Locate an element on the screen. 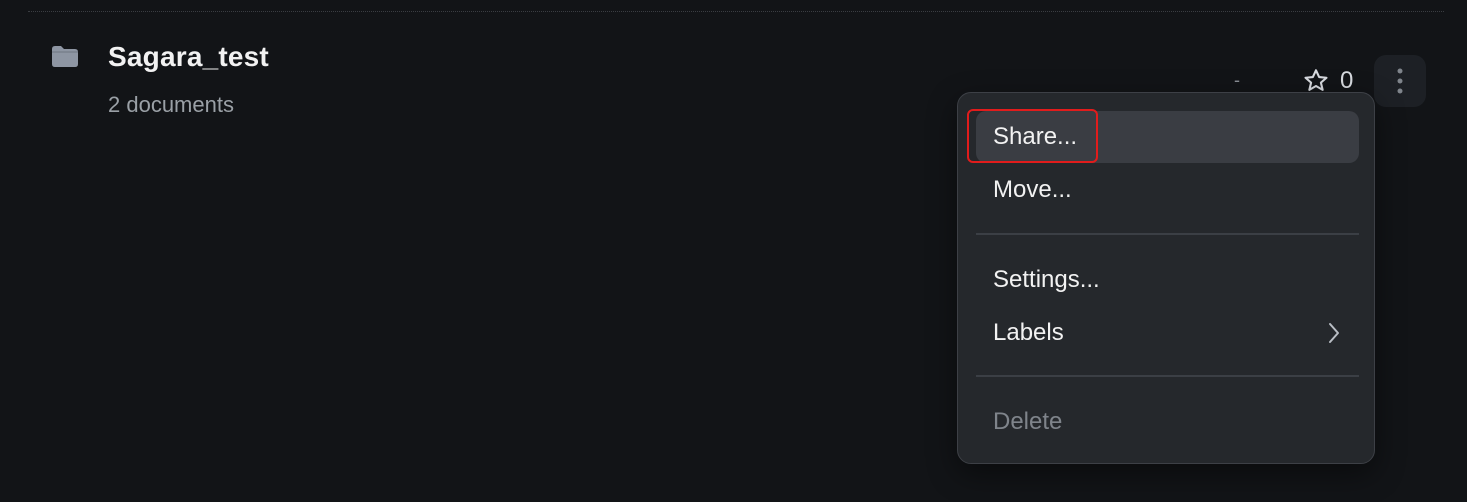  more-options-button is located at coordinates (1400, 81).